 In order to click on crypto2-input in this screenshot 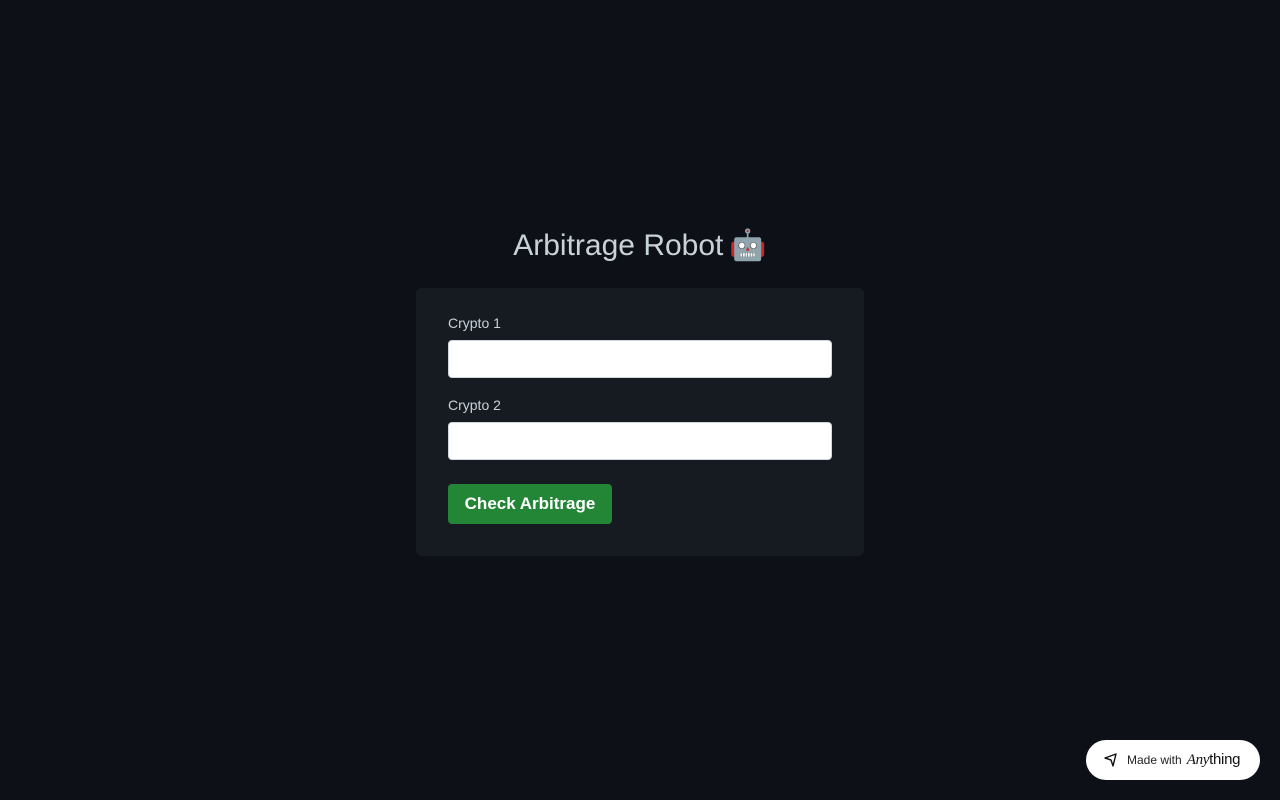, I will do `click(640, 441)`.